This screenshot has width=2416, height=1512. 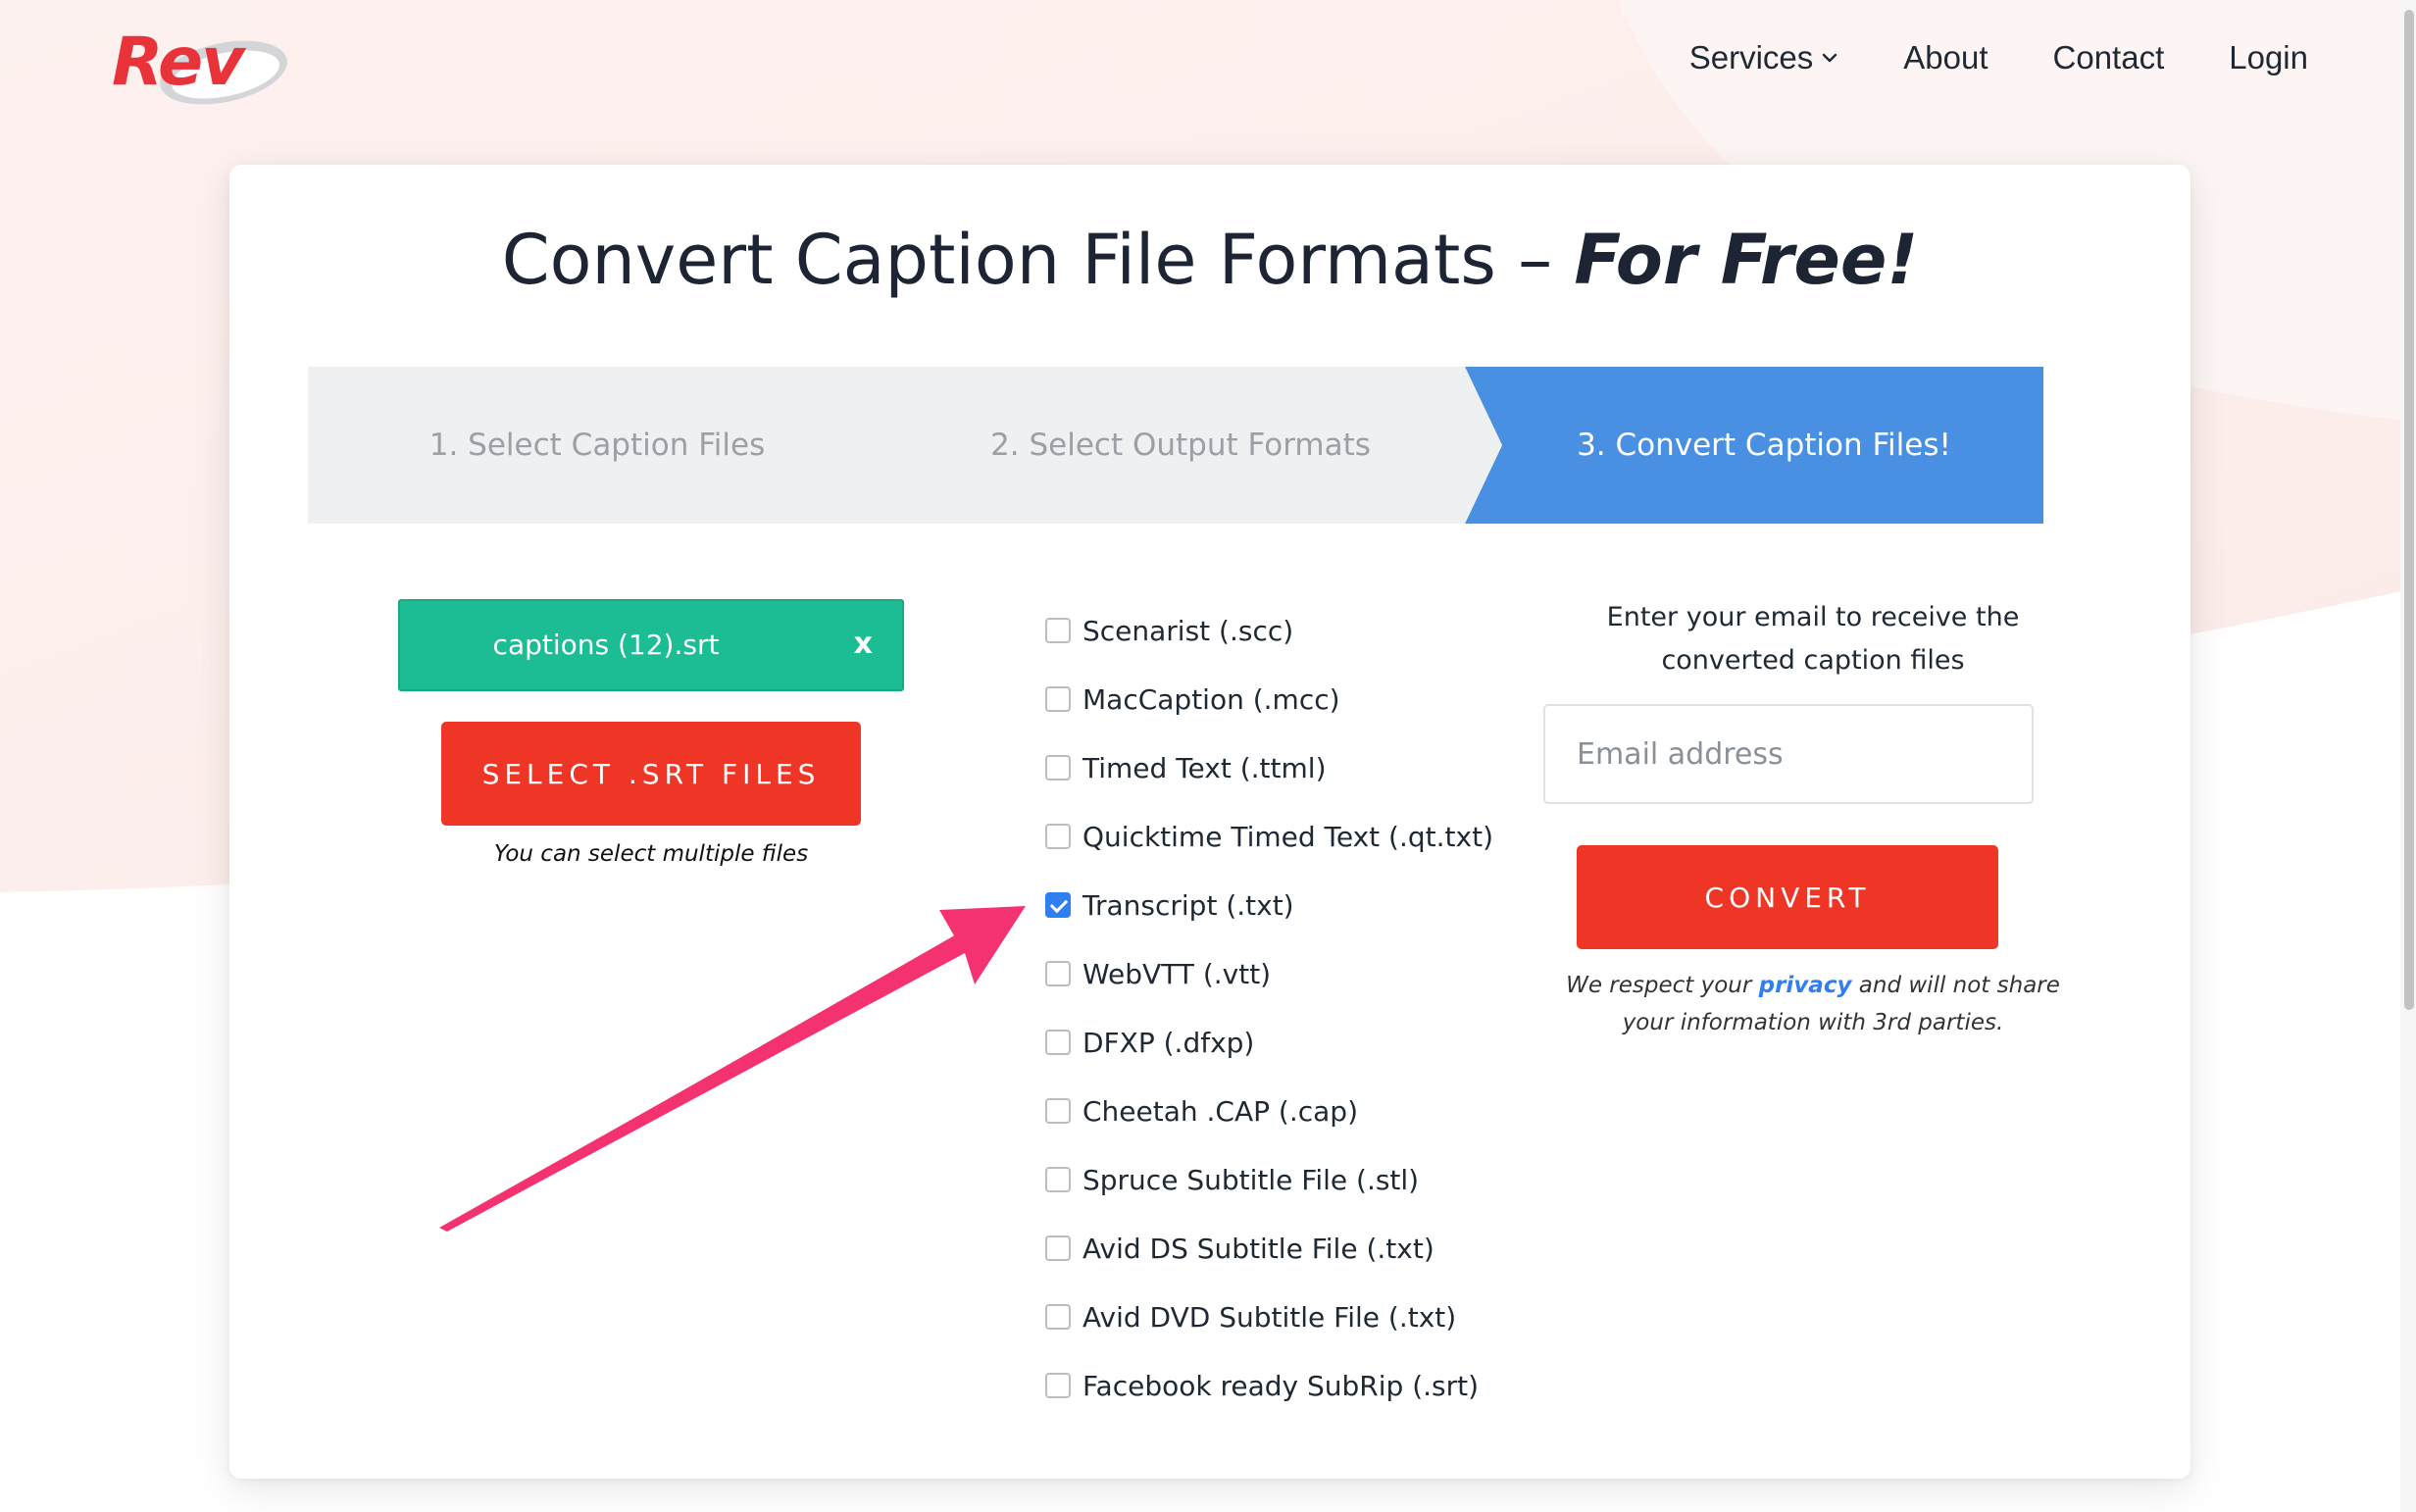 What do you see at coordinates (1208, 73) in the screenshot?
I see `site-header: Rev Services About Contact Login` at bounding box center [1208, 73].